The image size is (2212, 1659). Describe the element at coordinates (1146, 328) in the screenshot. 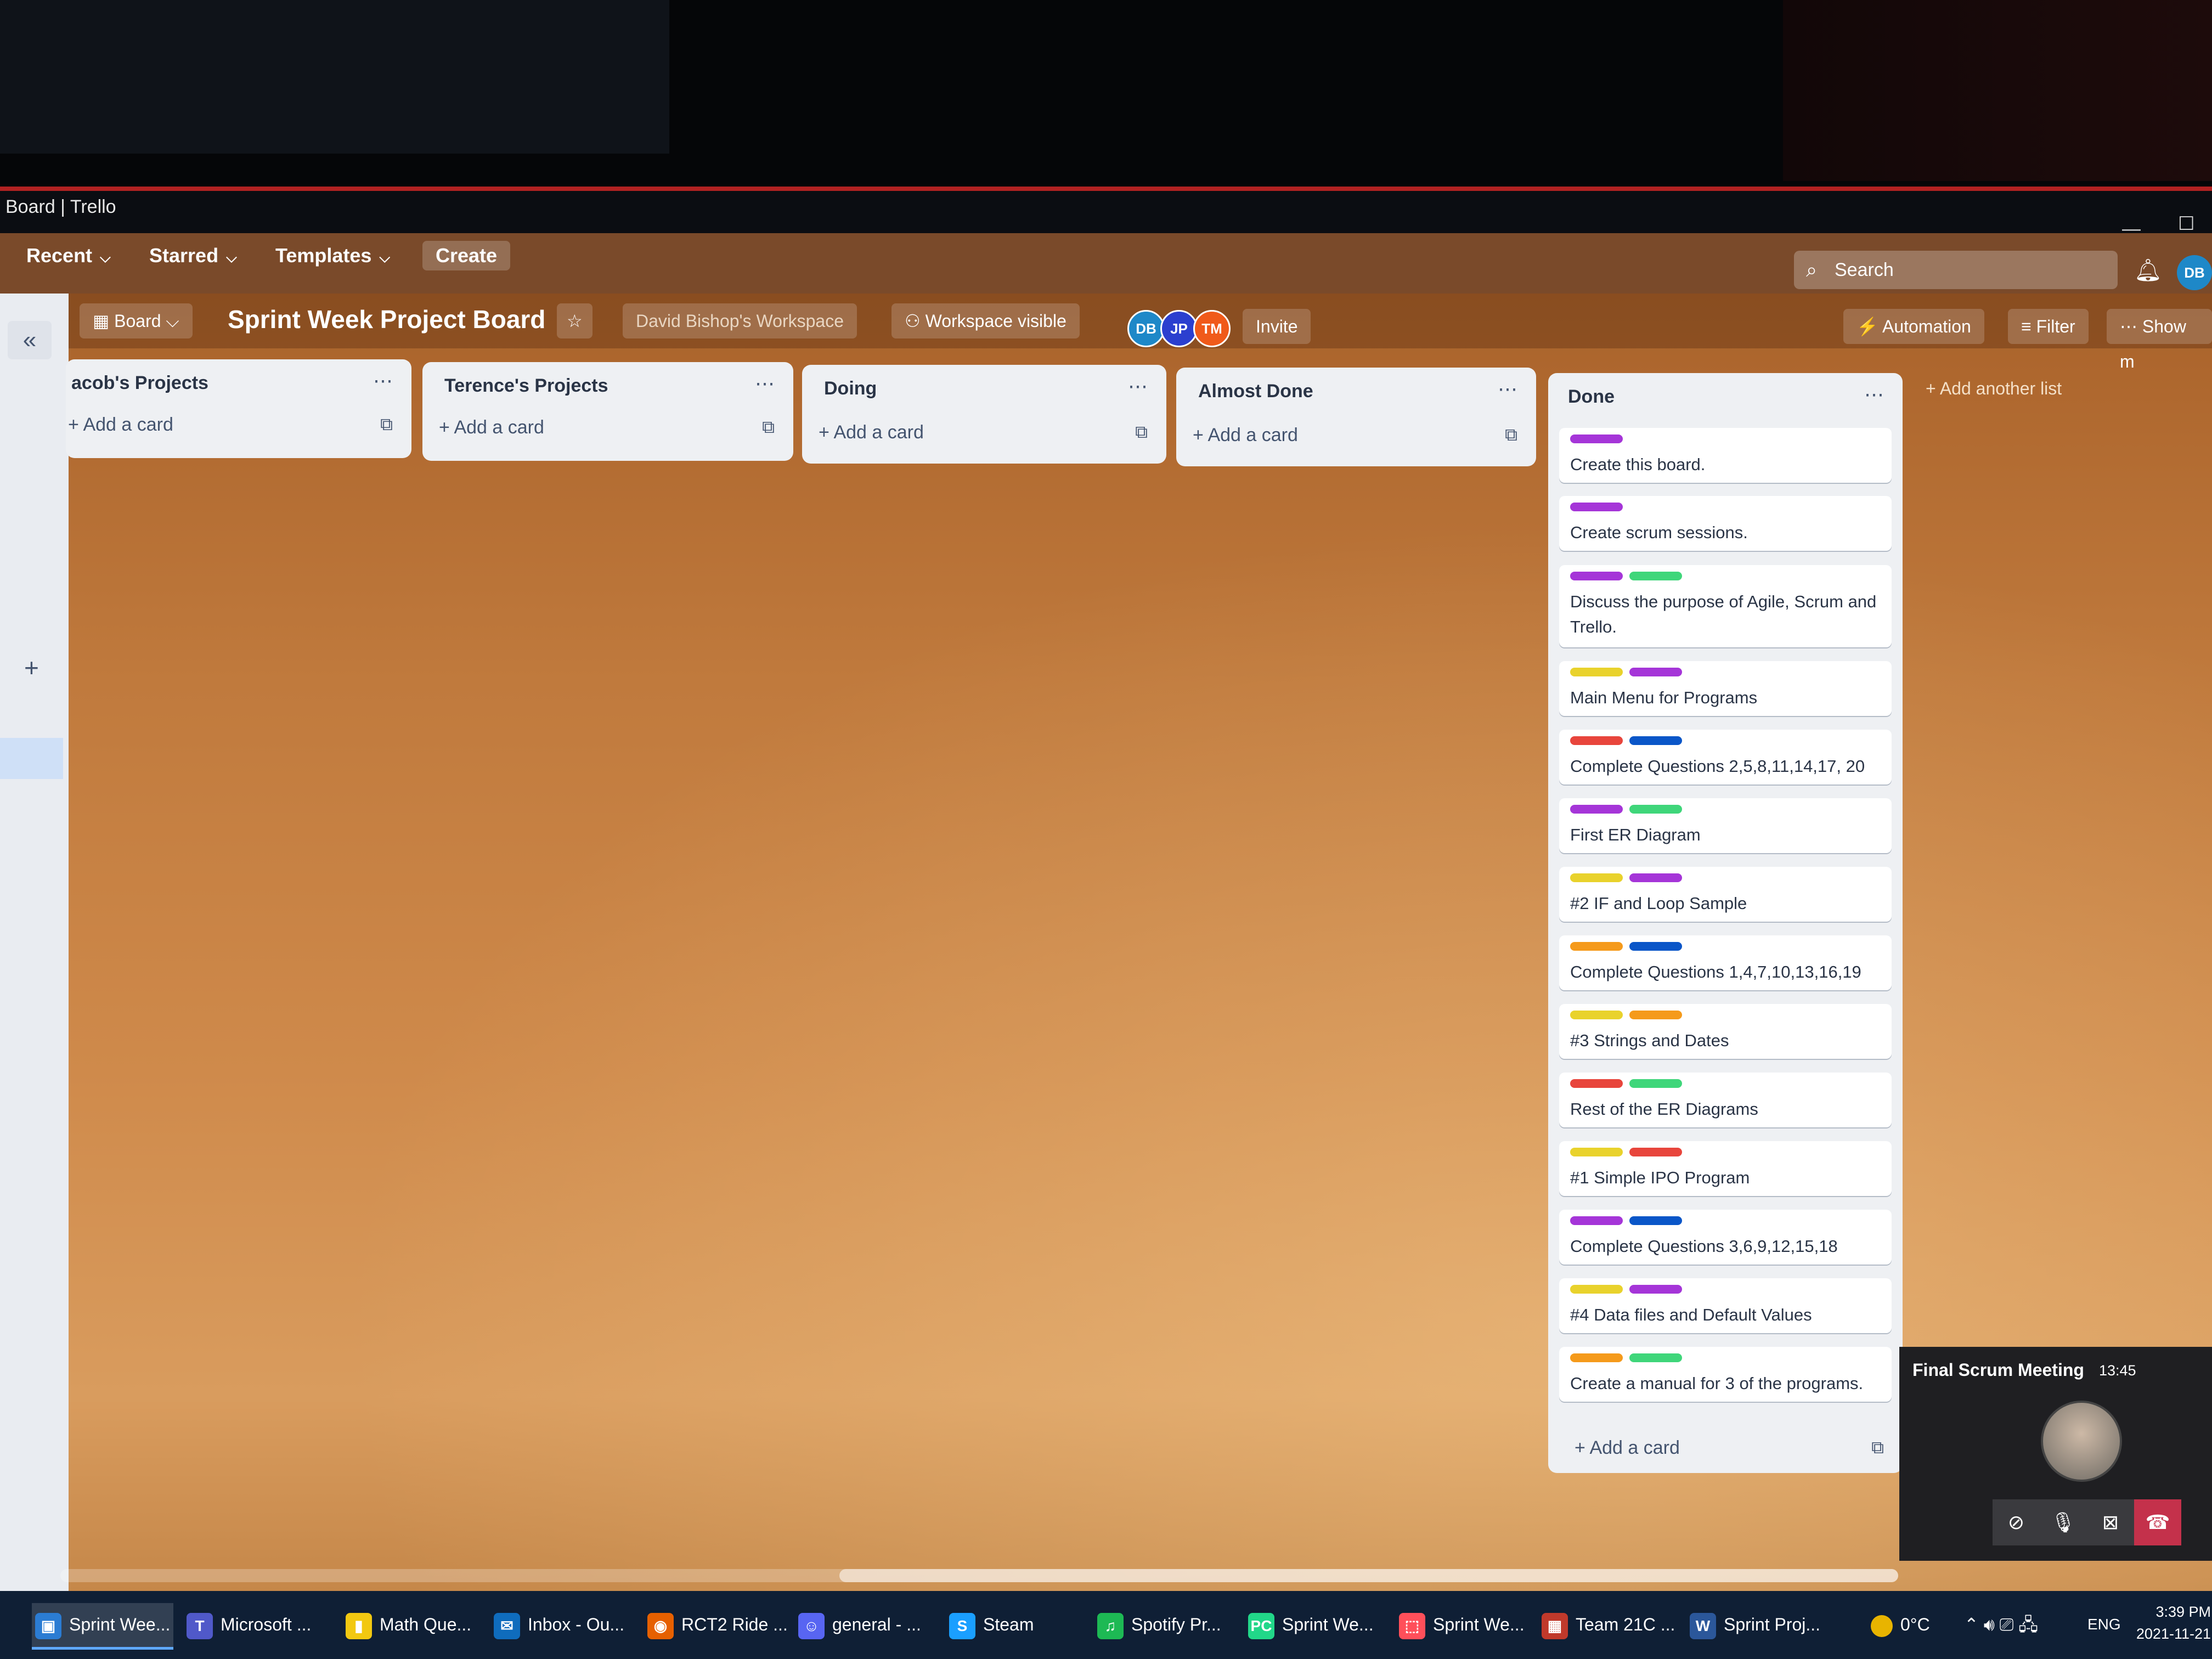

I see `member-avatar: DB` at that location.